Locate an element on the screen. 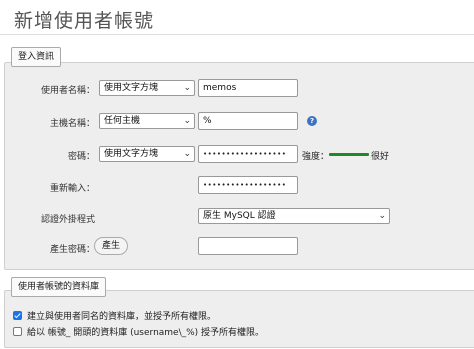 This screenshot has height=349, width=474. host-input: % is located at coordinates (248, 121).